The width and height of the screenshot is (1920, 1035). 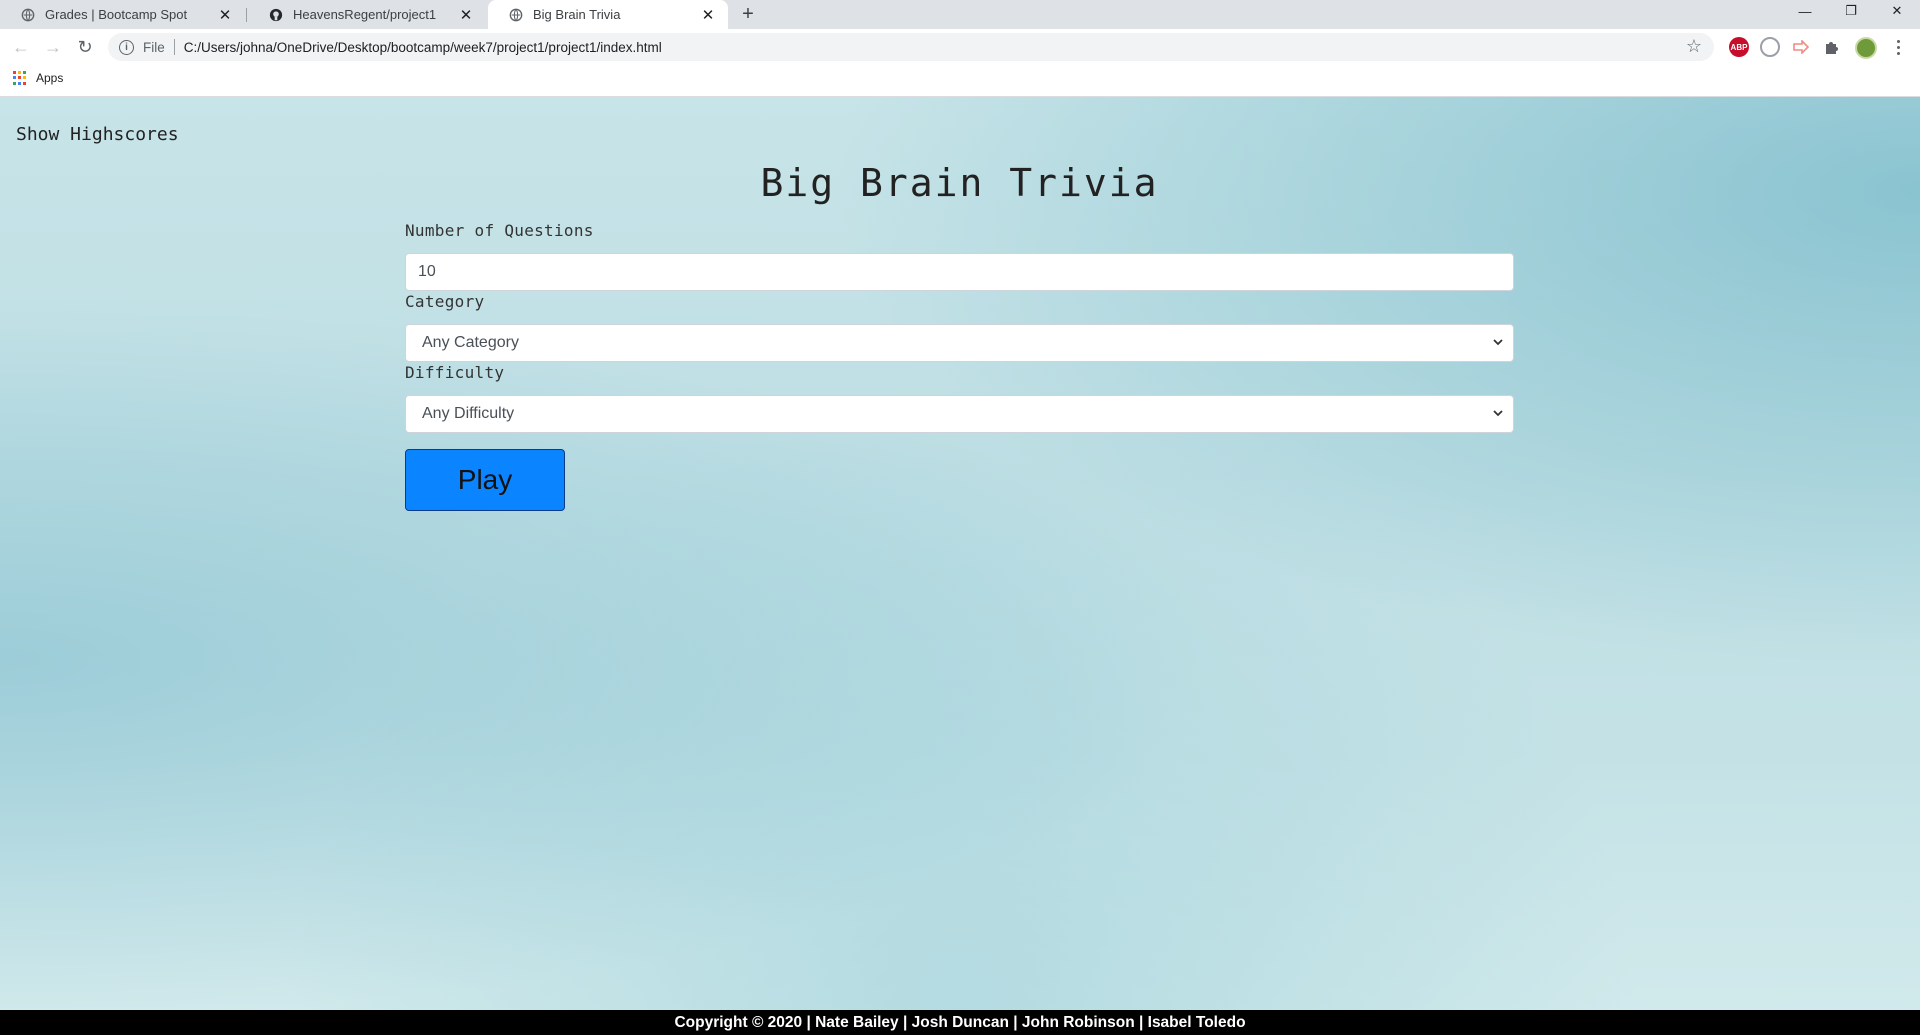 I want to click on num-questions-value: 10, so click(x=427, y=271).